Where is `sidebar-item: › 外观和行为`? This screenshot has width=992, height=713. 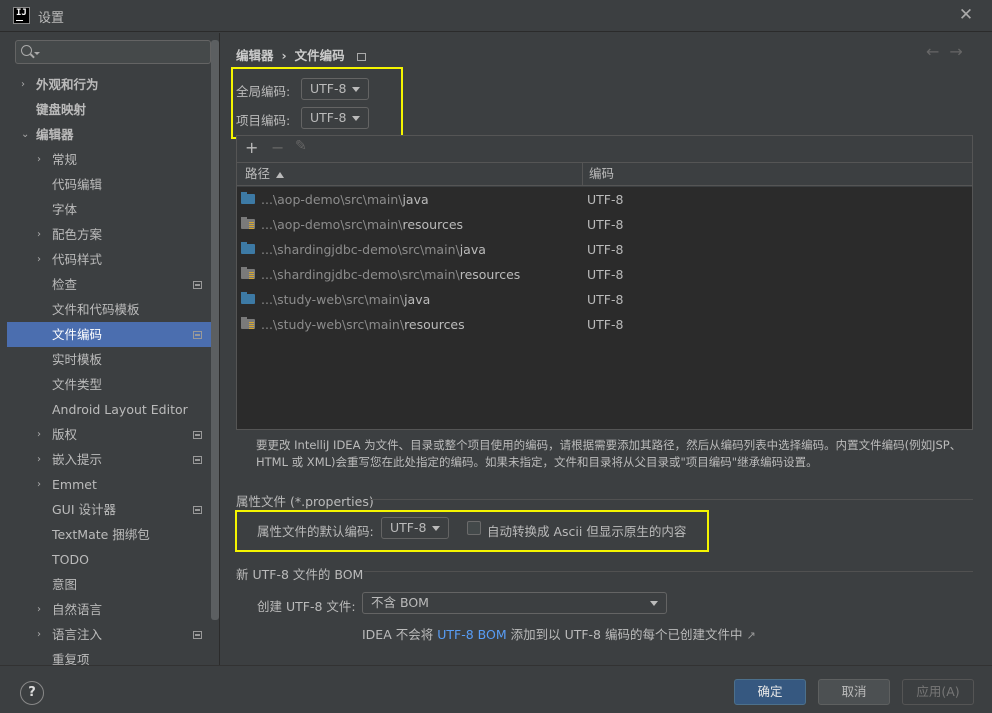 sidebar-item: › 外观和行为 is located at coordinates (113, 84).